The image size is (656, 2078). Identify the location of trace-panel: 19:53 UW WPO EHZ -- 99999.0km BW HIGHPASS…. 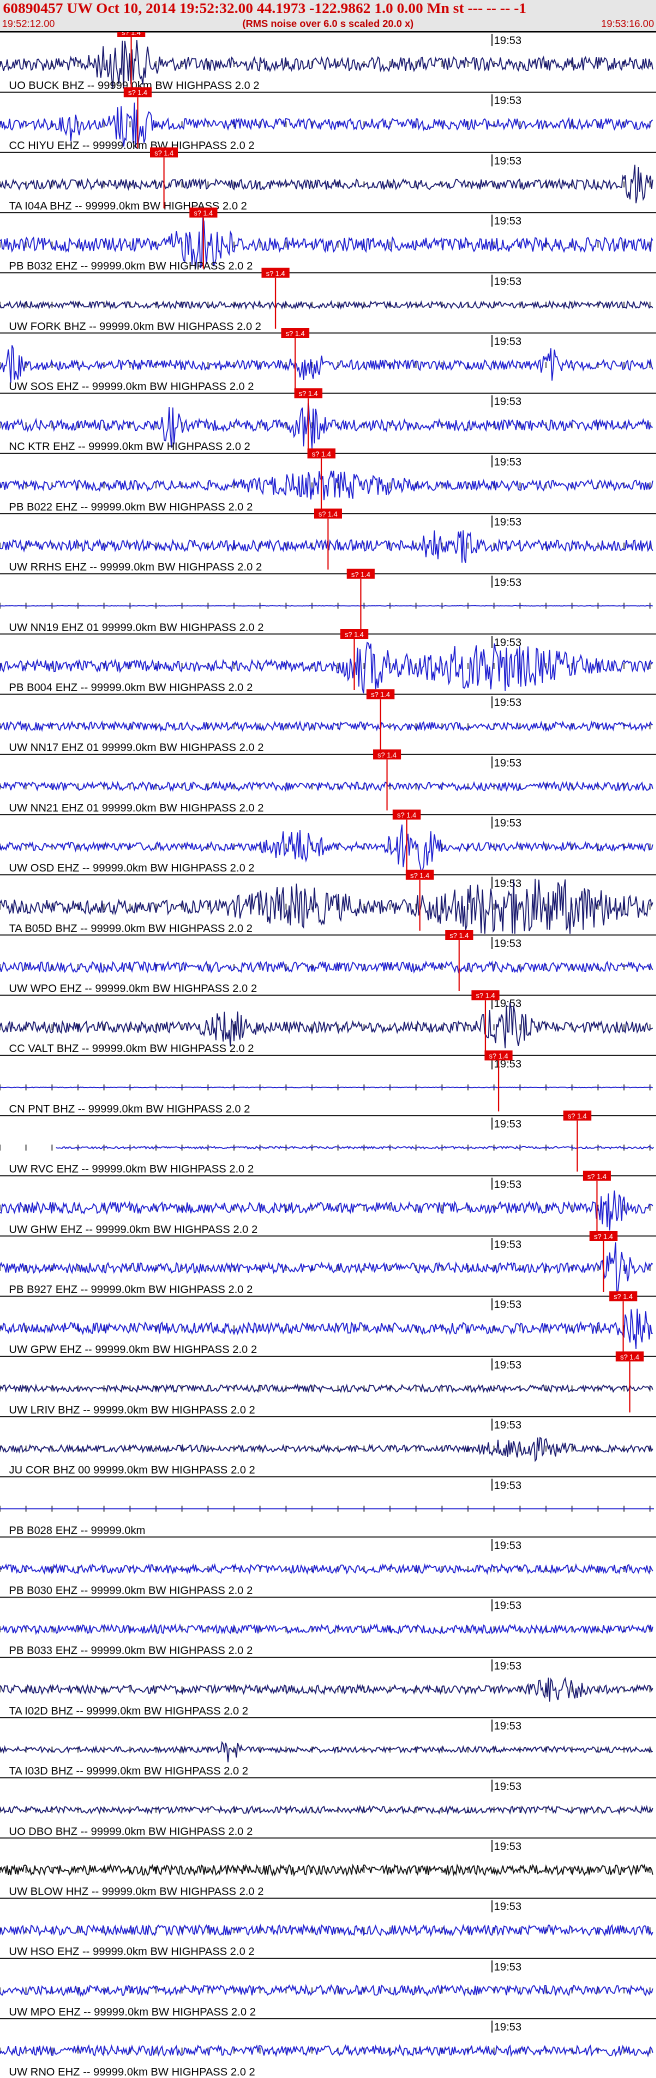
(328, 962).